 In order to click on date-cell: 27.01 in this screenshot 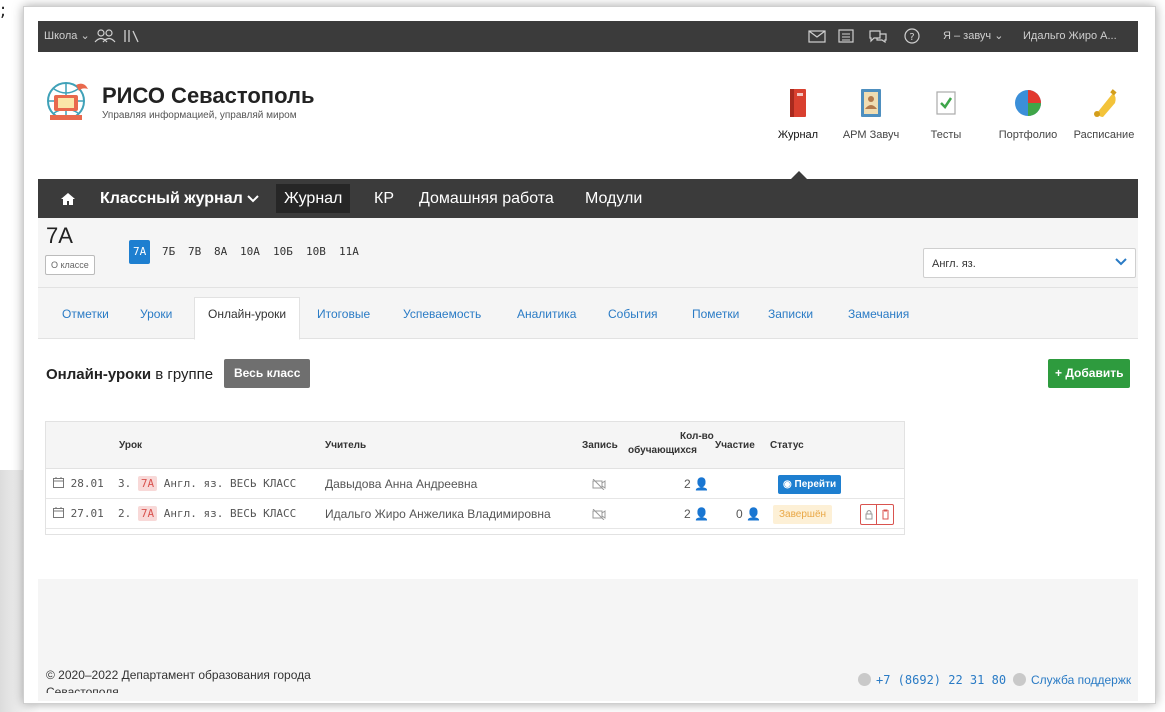, I will do `click(78, 514)`.